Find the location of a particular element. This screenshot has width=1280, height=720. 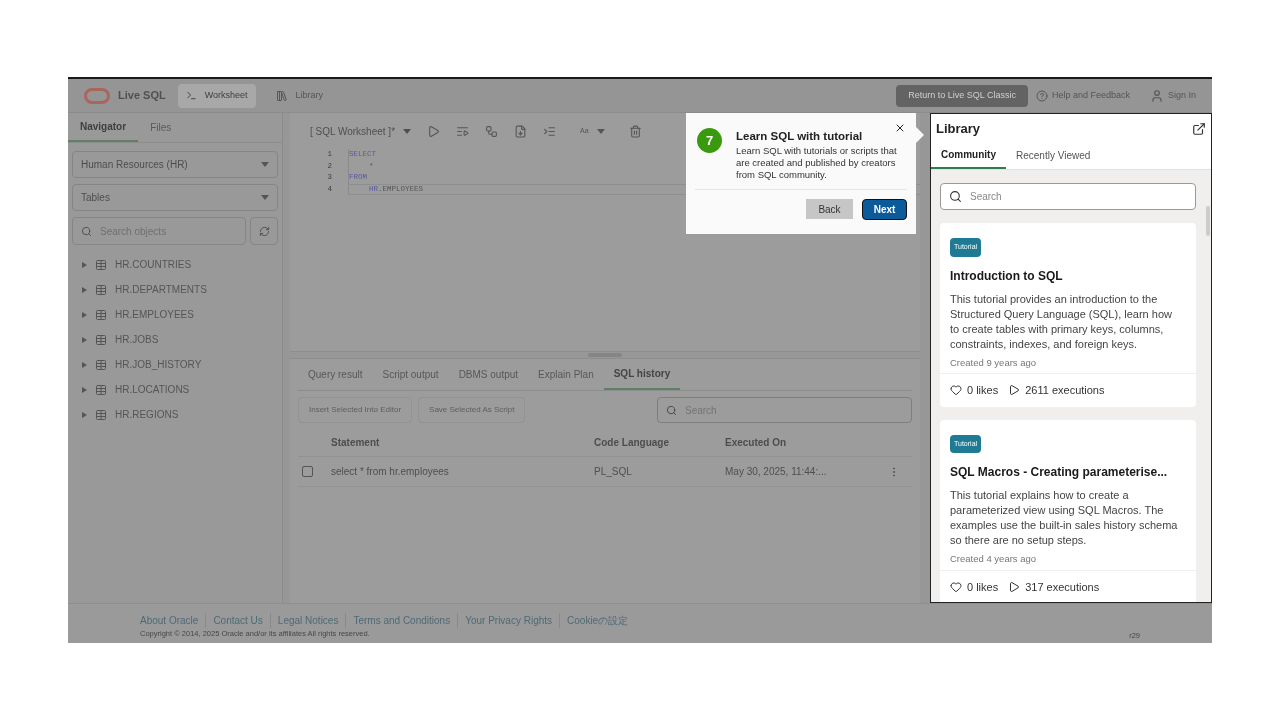

panel-tab: Recently Viewed is located at coordinates (1053, 155).